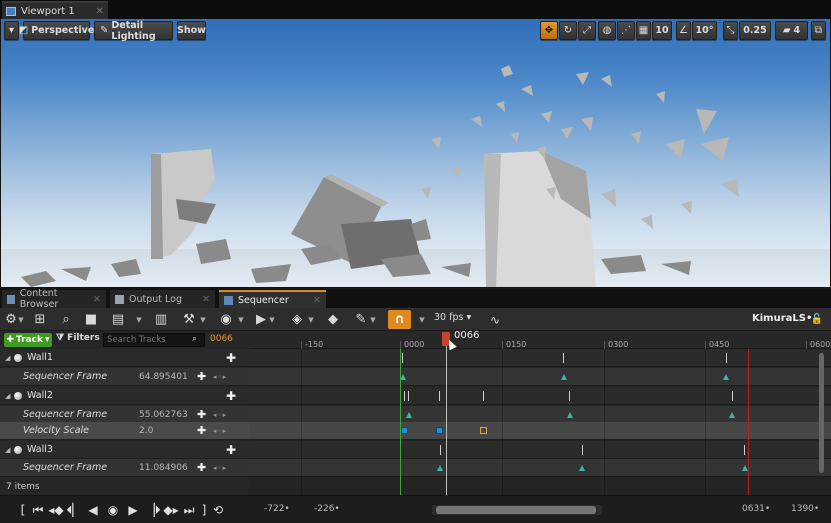  What do you see at coordinates (162, 299) in the screenshot?
I see `tab-output-log: Output Log ✕` at bounding box center [162, 299].